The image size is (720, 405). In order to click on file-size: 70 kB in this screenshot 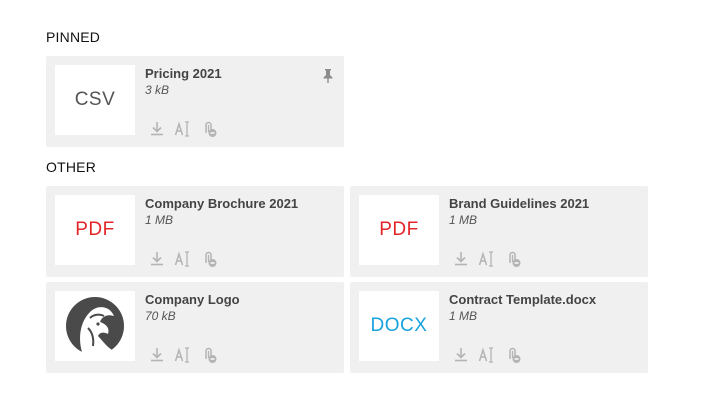, I will do `click(160, 316)`.